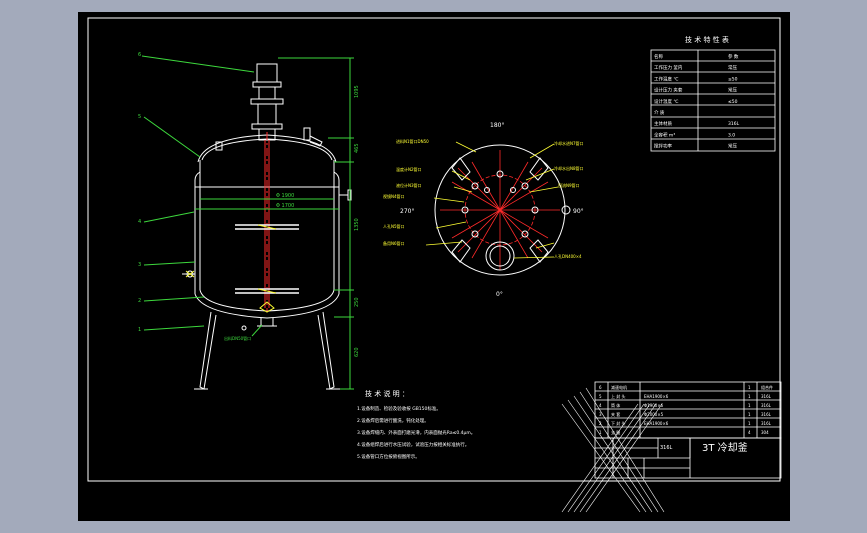  Describe the element at coordinates (569, 168) in the screenshot. I see `nozzle-label-n8: 冷却水出N8管口` at that location.